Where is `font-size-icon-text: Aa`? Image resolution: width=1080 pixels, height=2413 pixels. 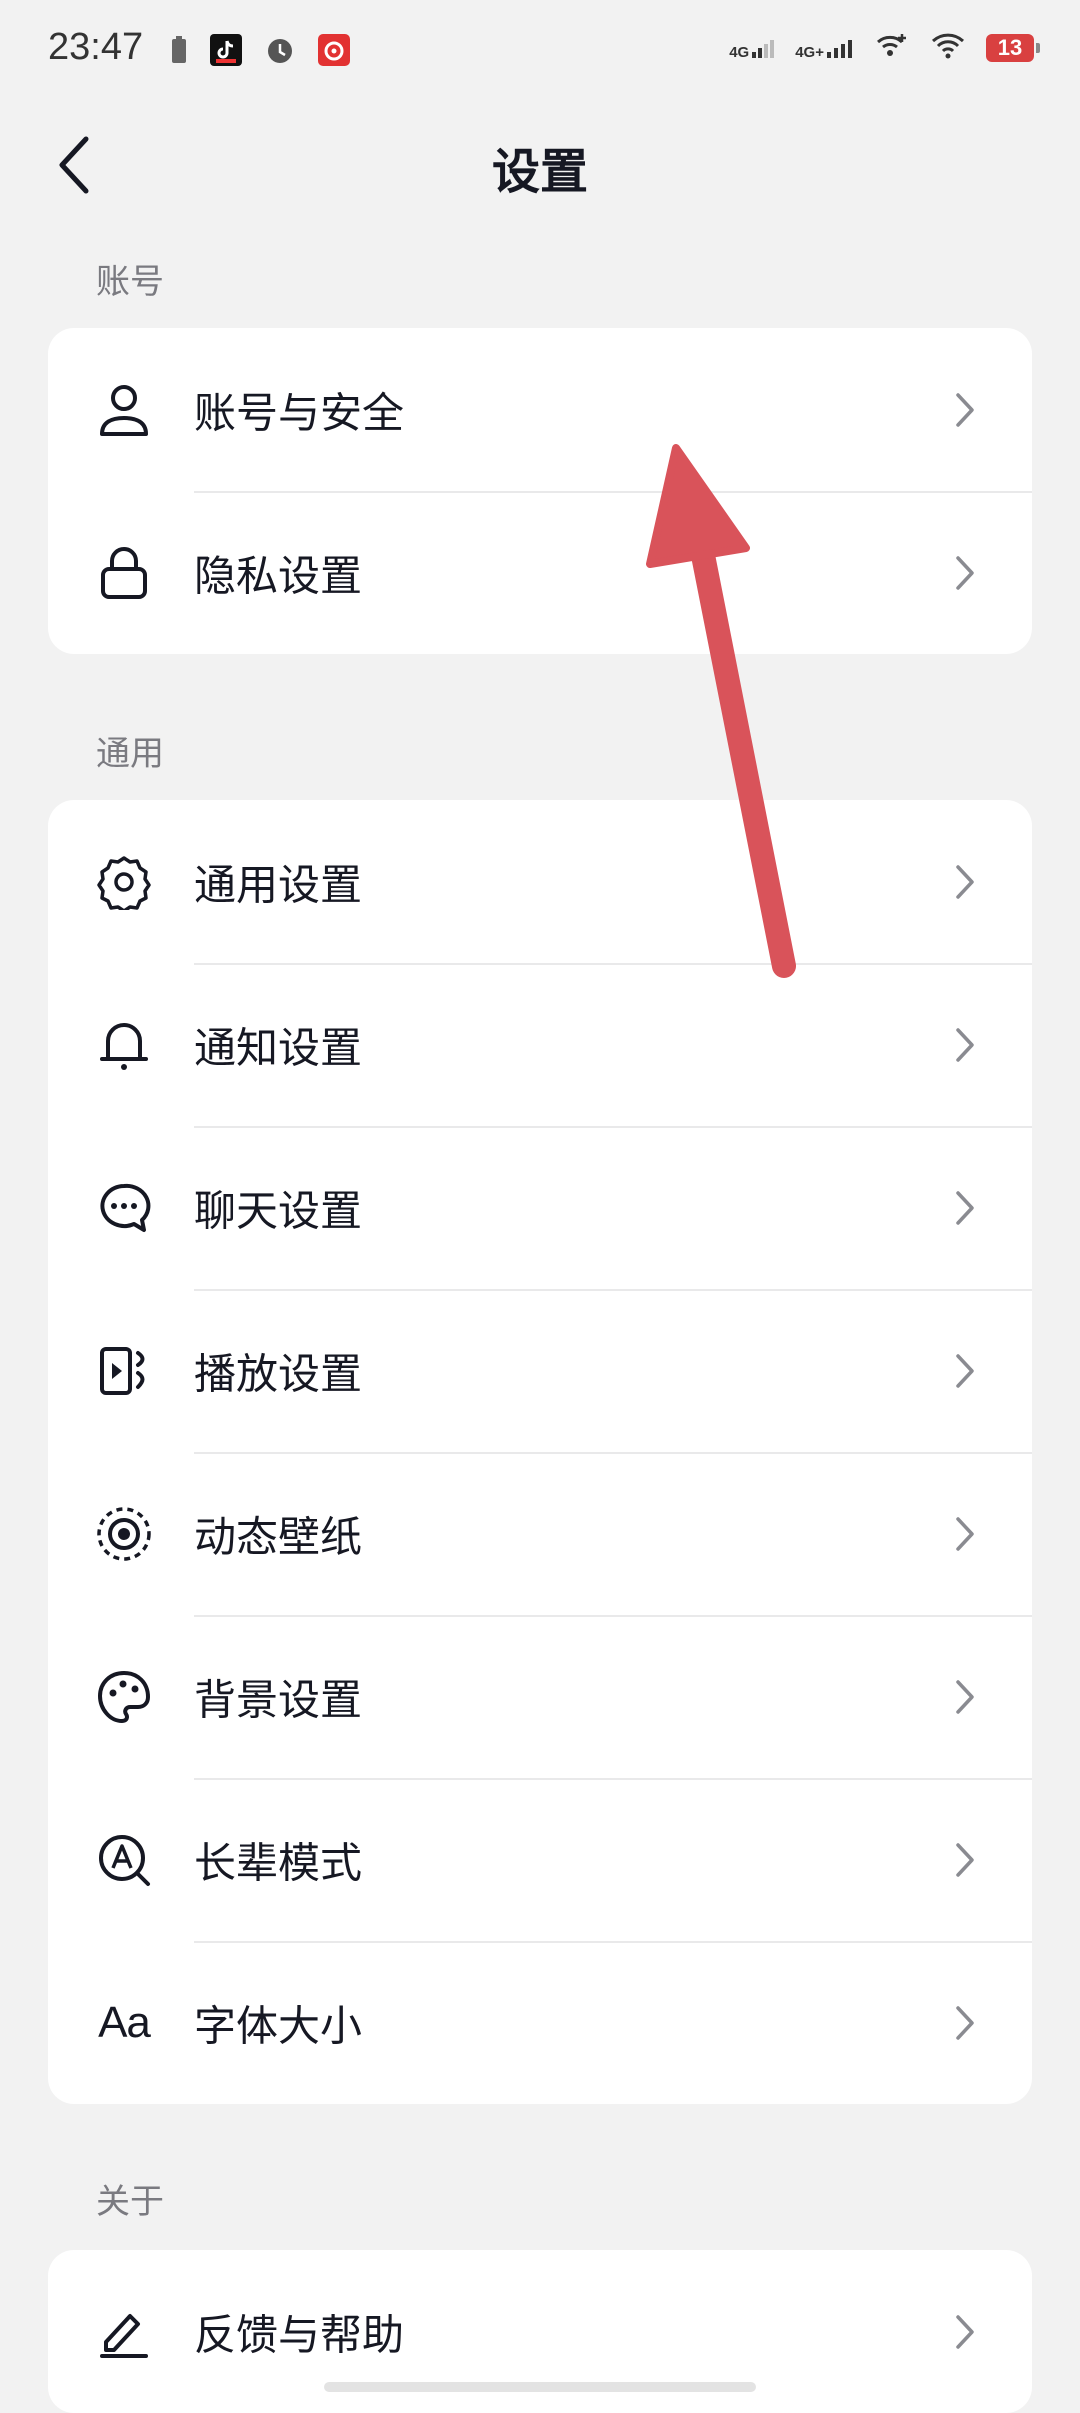
font-size-icon-text: Aa is located at coordinates (124, 2022).